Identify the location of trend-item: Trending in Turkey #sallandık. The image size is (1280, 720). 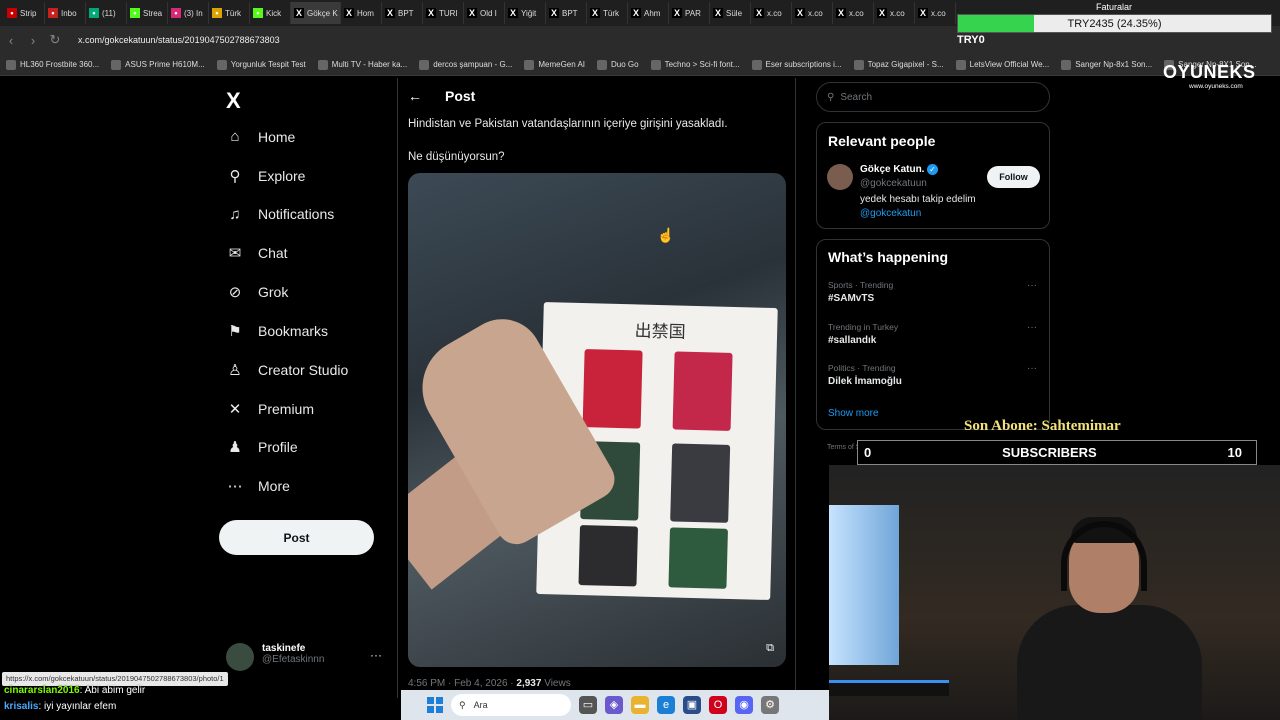
(863, 334).